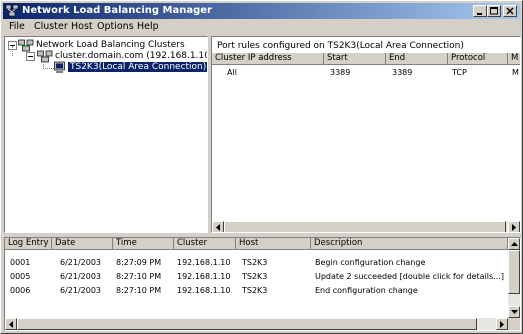 This screenshot has height=334, width=523. I want to click on maximize-button, so click(494, 11).